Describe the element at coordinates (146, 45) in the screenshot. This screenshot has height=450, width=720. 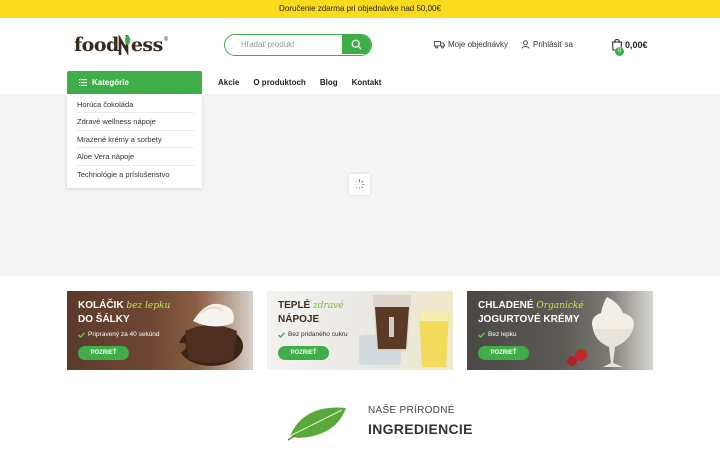
I see `logo-text-right: ess` at that location.